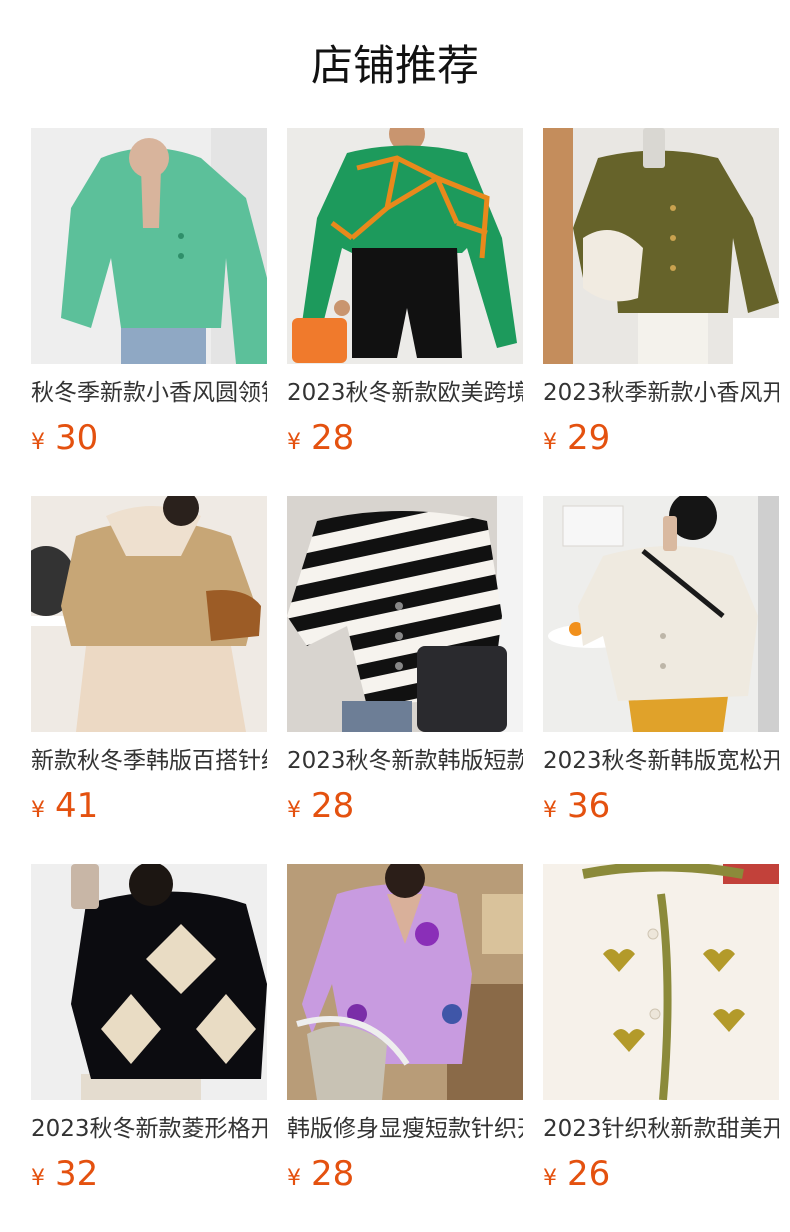  What do you see at coordinates (589, 806) in the screenshot?
I see `price-amount: 36` at bounding box center [589, 806].